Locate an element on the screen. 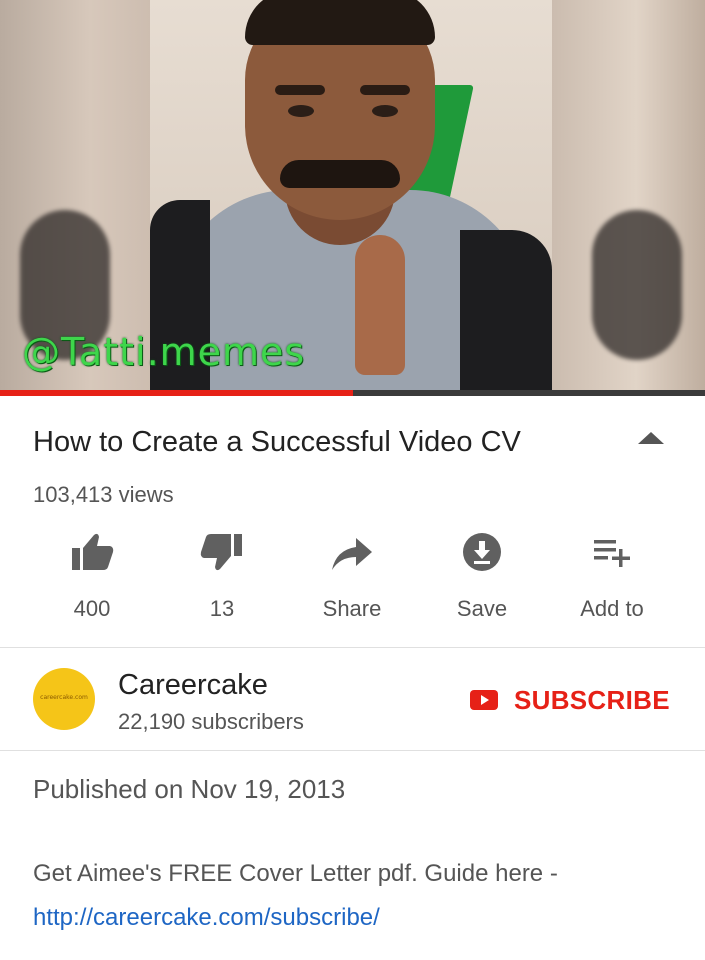  avatar-logo-text: careercake.com is located at coordinates (64, 697).